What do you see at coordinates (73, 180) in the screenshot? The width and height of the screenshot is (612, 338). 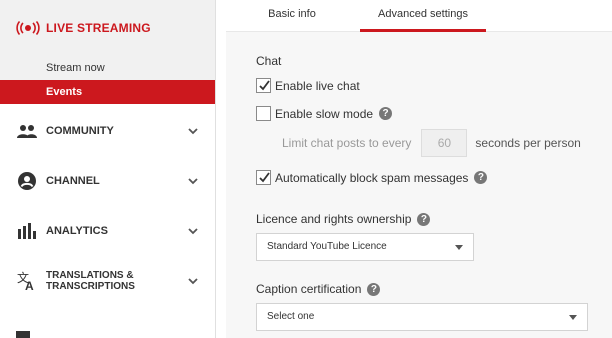 I see `sidebar-item-label: CHANNEL` at bounding box center [73, 180].